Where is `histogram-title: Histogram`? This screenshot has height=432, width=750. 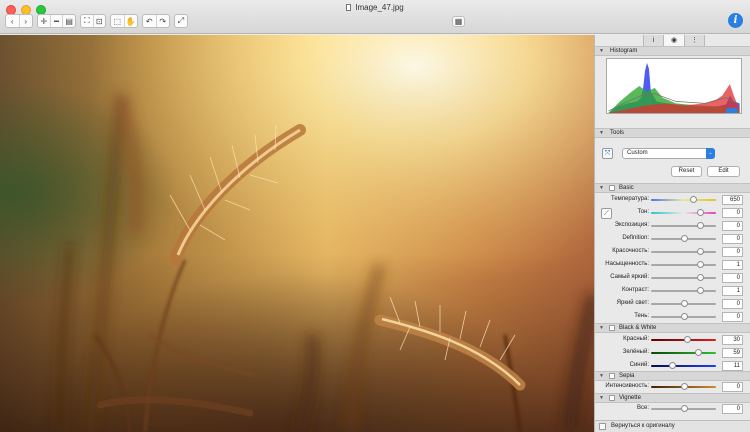
histogram-title: Histogram is located at coordinates (624, 51).